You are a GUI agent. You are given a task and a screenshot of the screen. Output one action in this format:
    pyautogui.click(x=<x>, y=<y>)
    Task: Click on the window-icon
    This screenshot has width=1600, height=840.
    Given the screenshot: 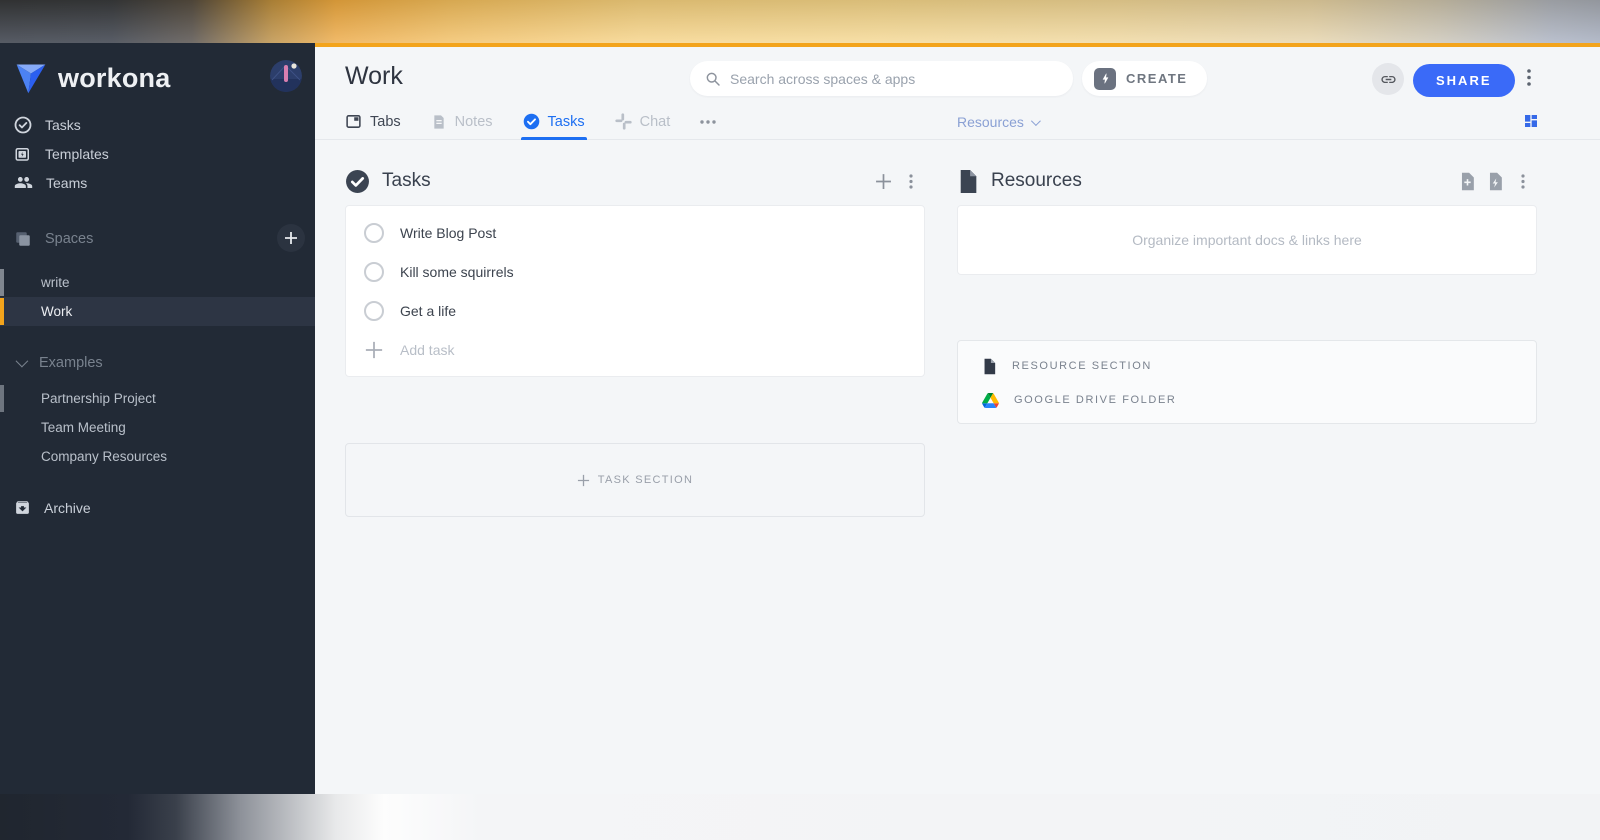 What is the action you would take?
    pyautogui.click(x=353, y=121)
    